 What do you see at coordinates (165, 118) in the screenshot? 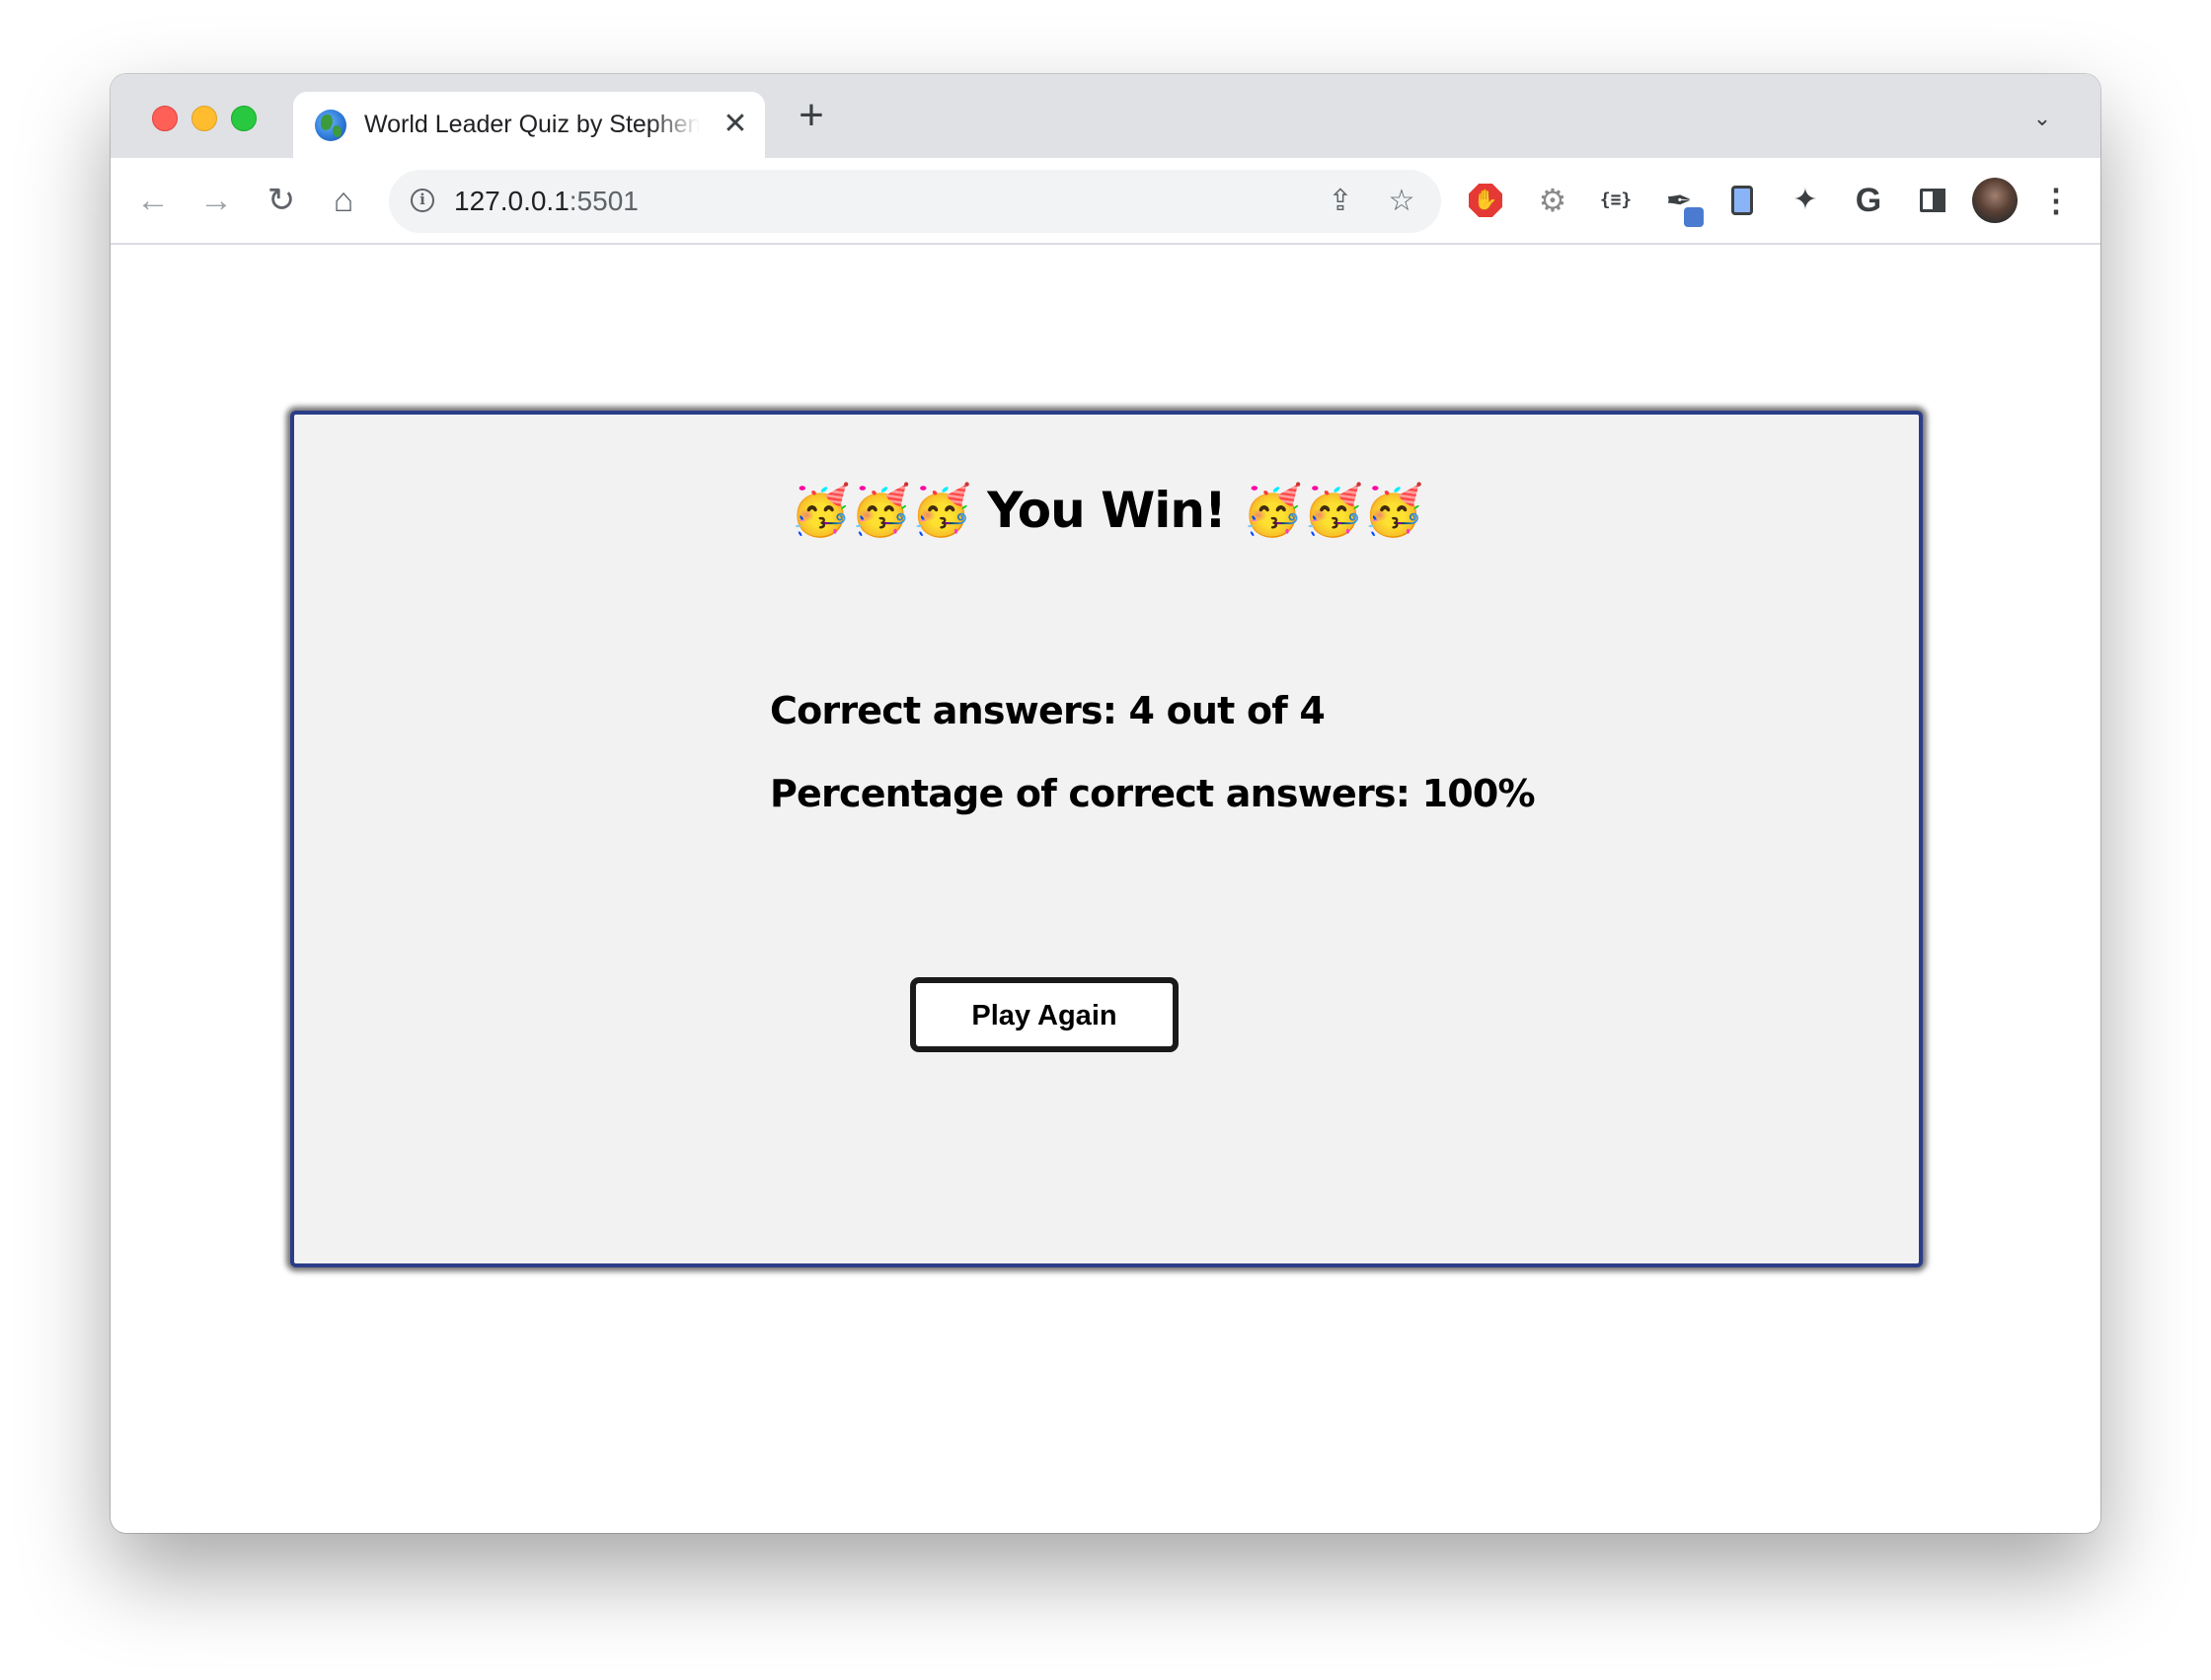
I see `close-window-button` at bounding box center [165, 118].